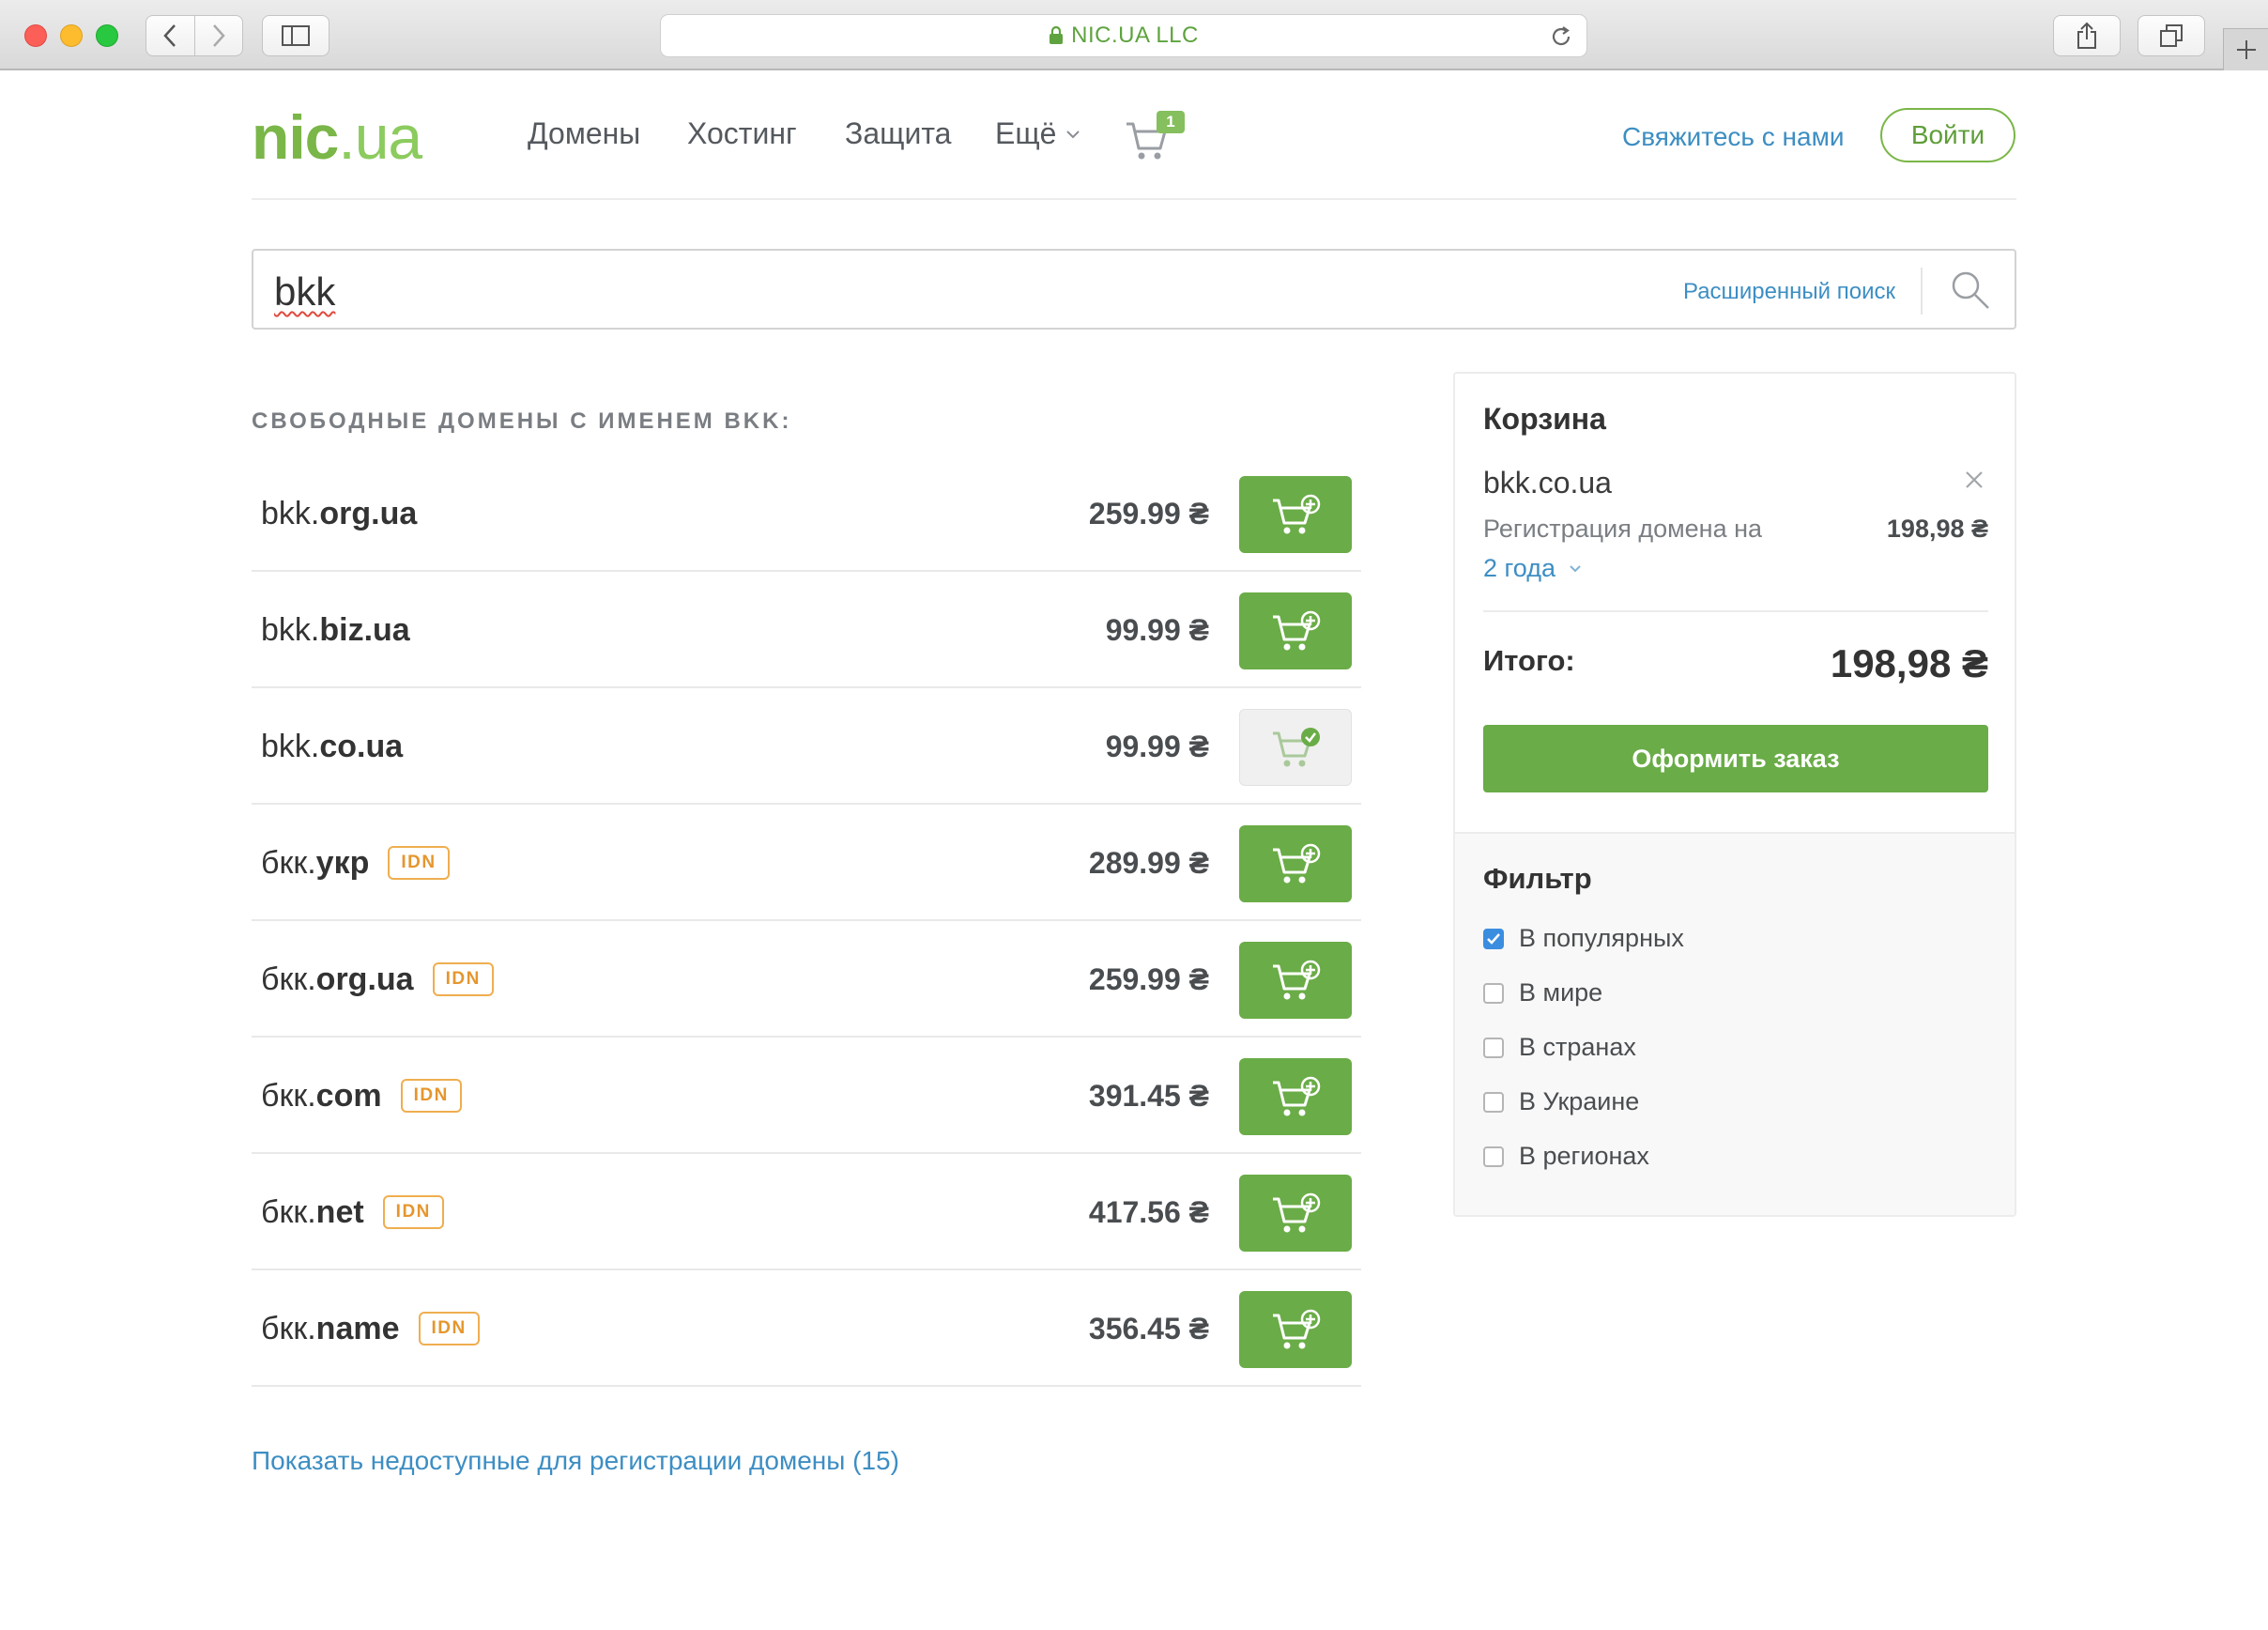 The image size is (2268, 1630). I want to click on share-button, so click(2087, 35).